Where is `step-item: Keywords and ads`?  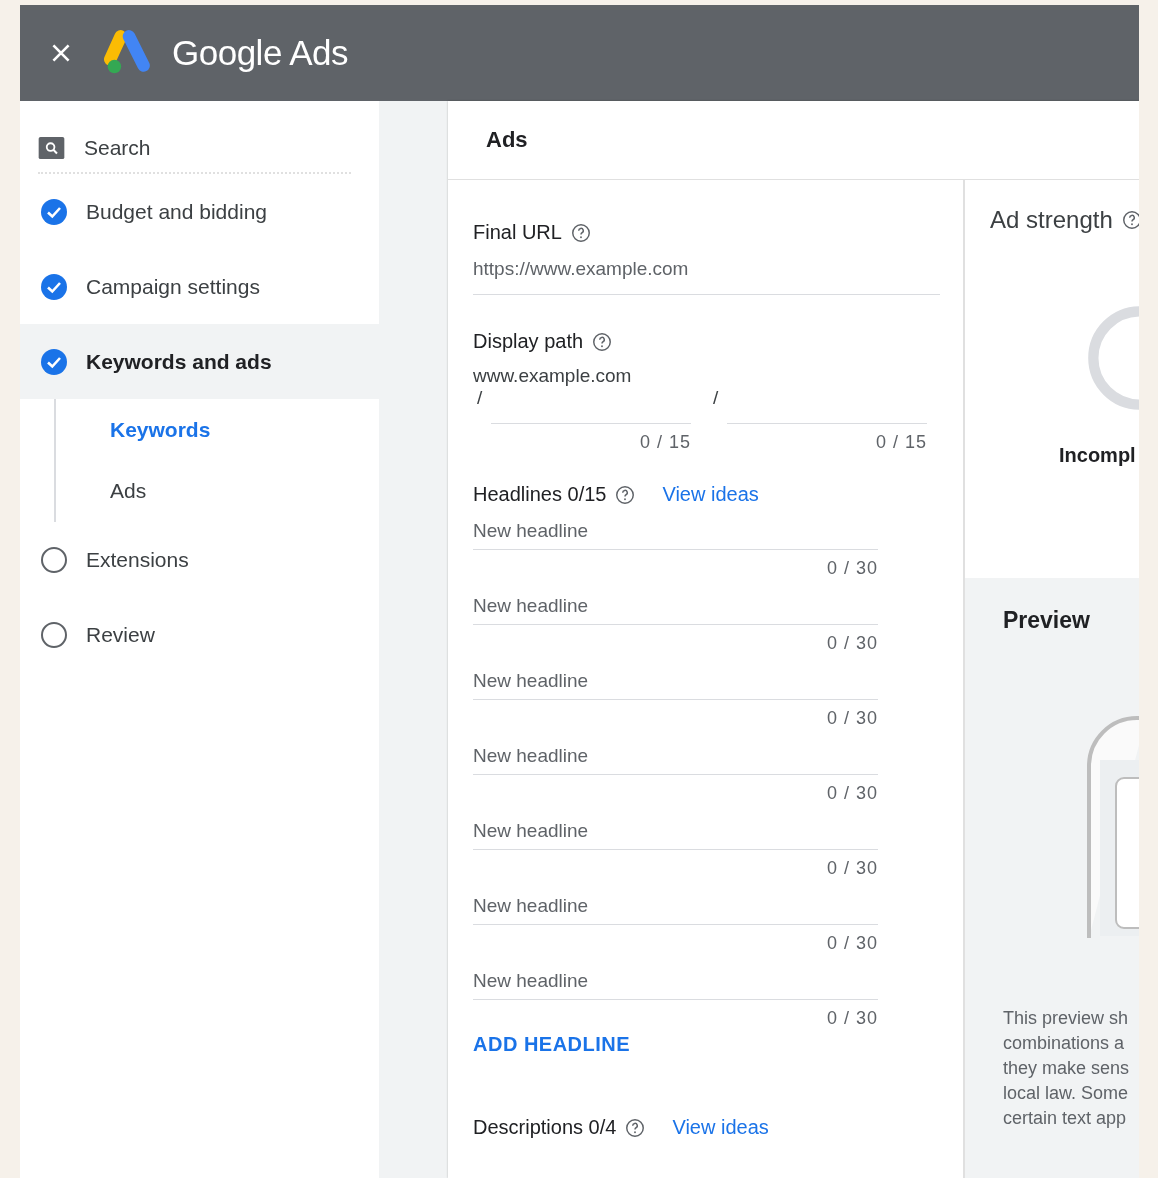
step-item: Keywords and ads is located at coordinates (199, 361).